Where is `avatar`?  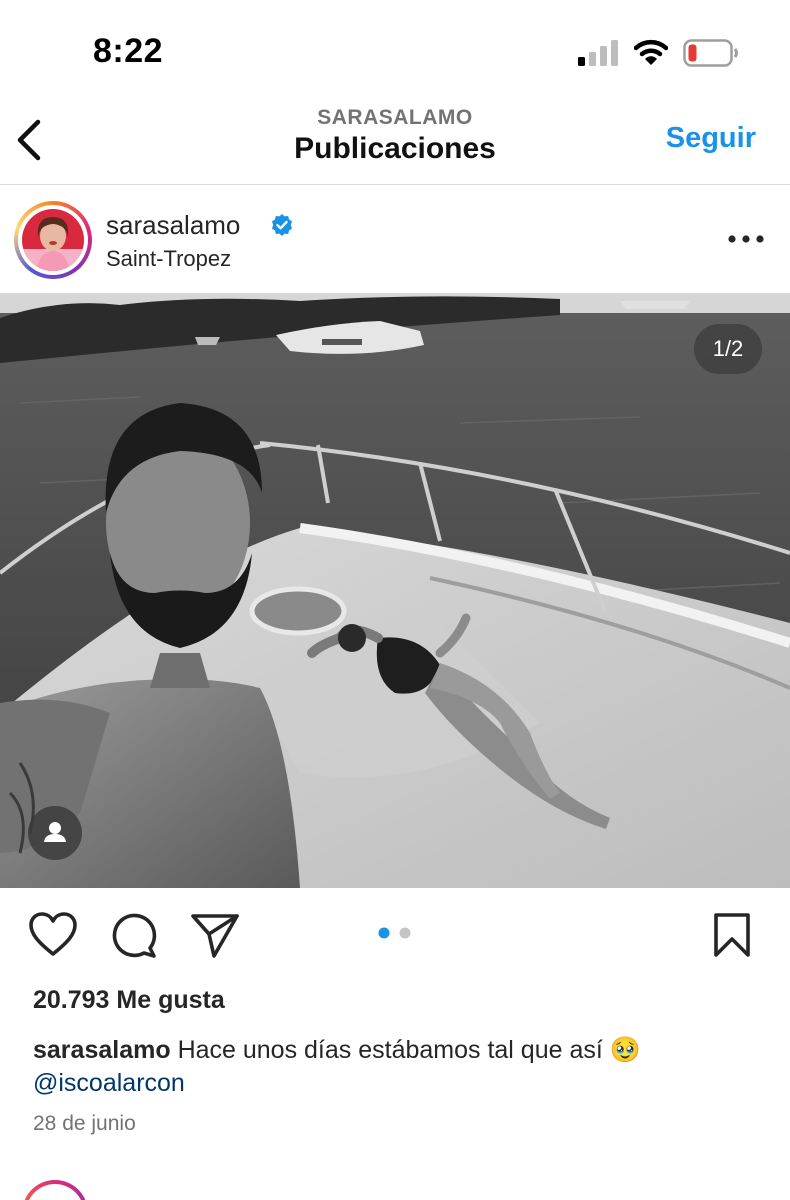
avatar is located at coordinates (53, 240).